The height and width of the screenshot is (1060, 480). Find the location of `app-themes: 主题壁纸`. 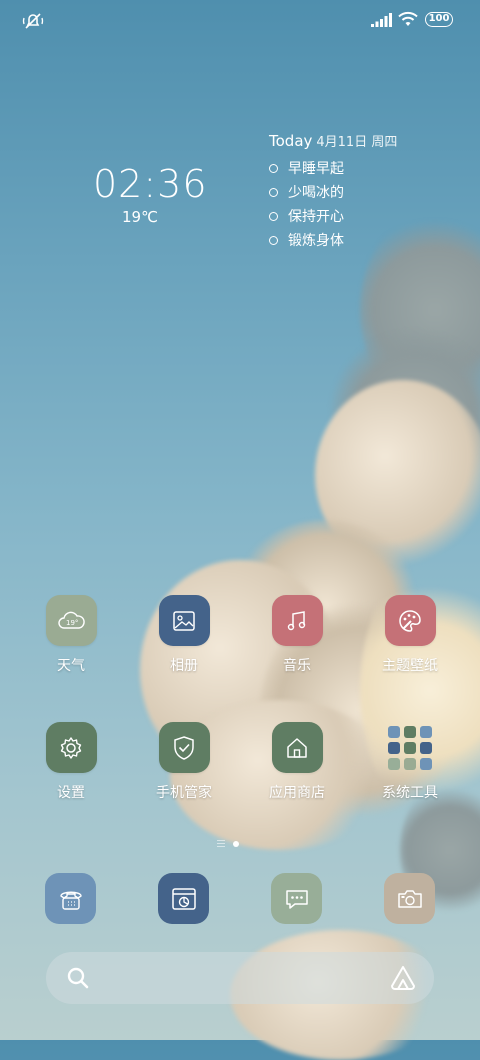

app-themes: 主题壁纸 is located at coordinates (410, 635).